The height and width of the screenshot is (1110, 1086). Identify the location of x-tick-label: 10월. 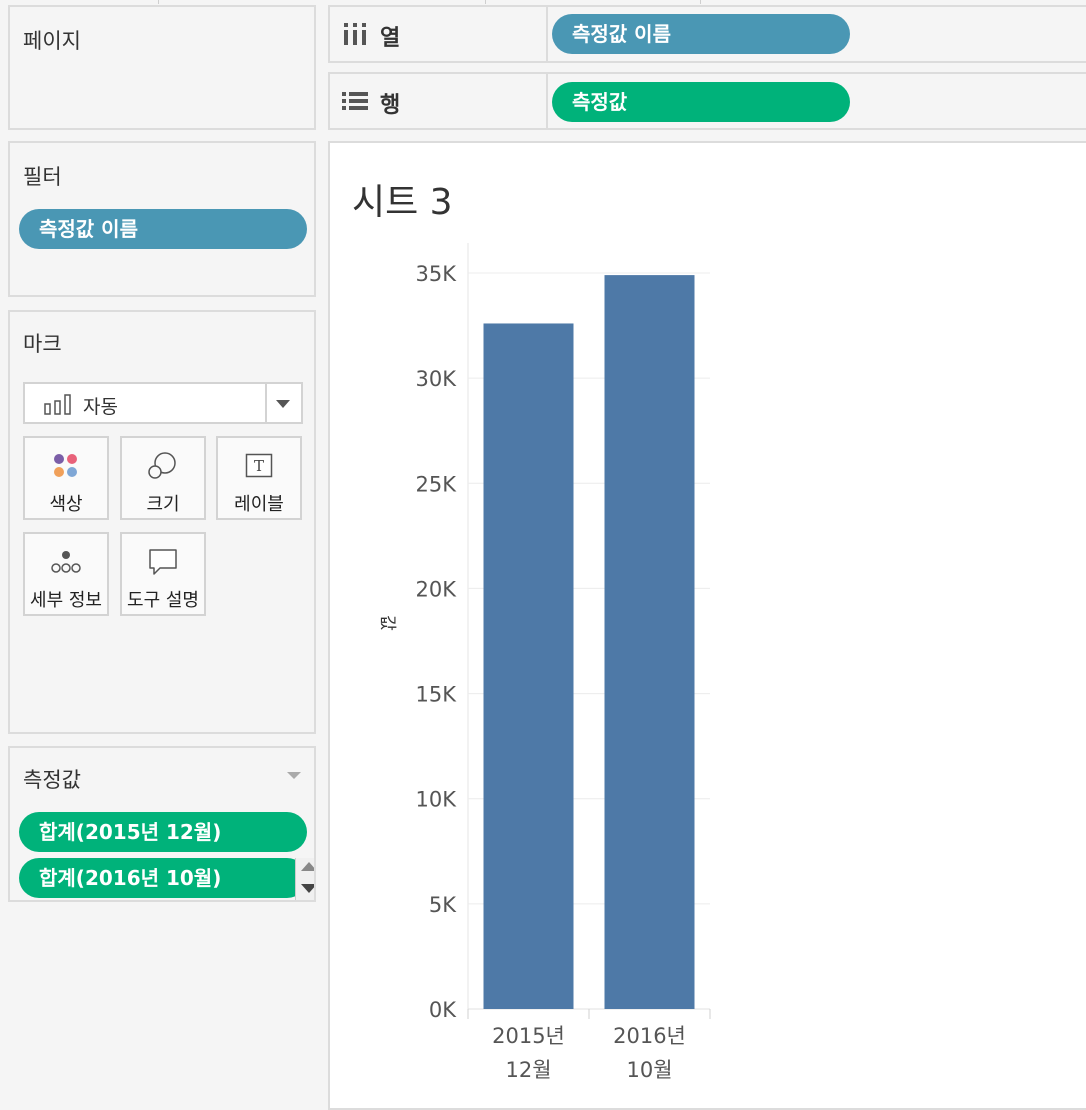
(649, 1070).